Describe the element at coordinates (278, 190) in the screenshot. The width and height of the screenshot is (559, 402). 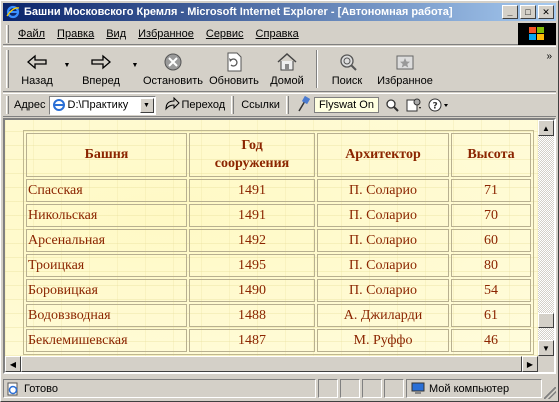
I see `table-row: Спасская 1491 П. Соларио 71` at that location.